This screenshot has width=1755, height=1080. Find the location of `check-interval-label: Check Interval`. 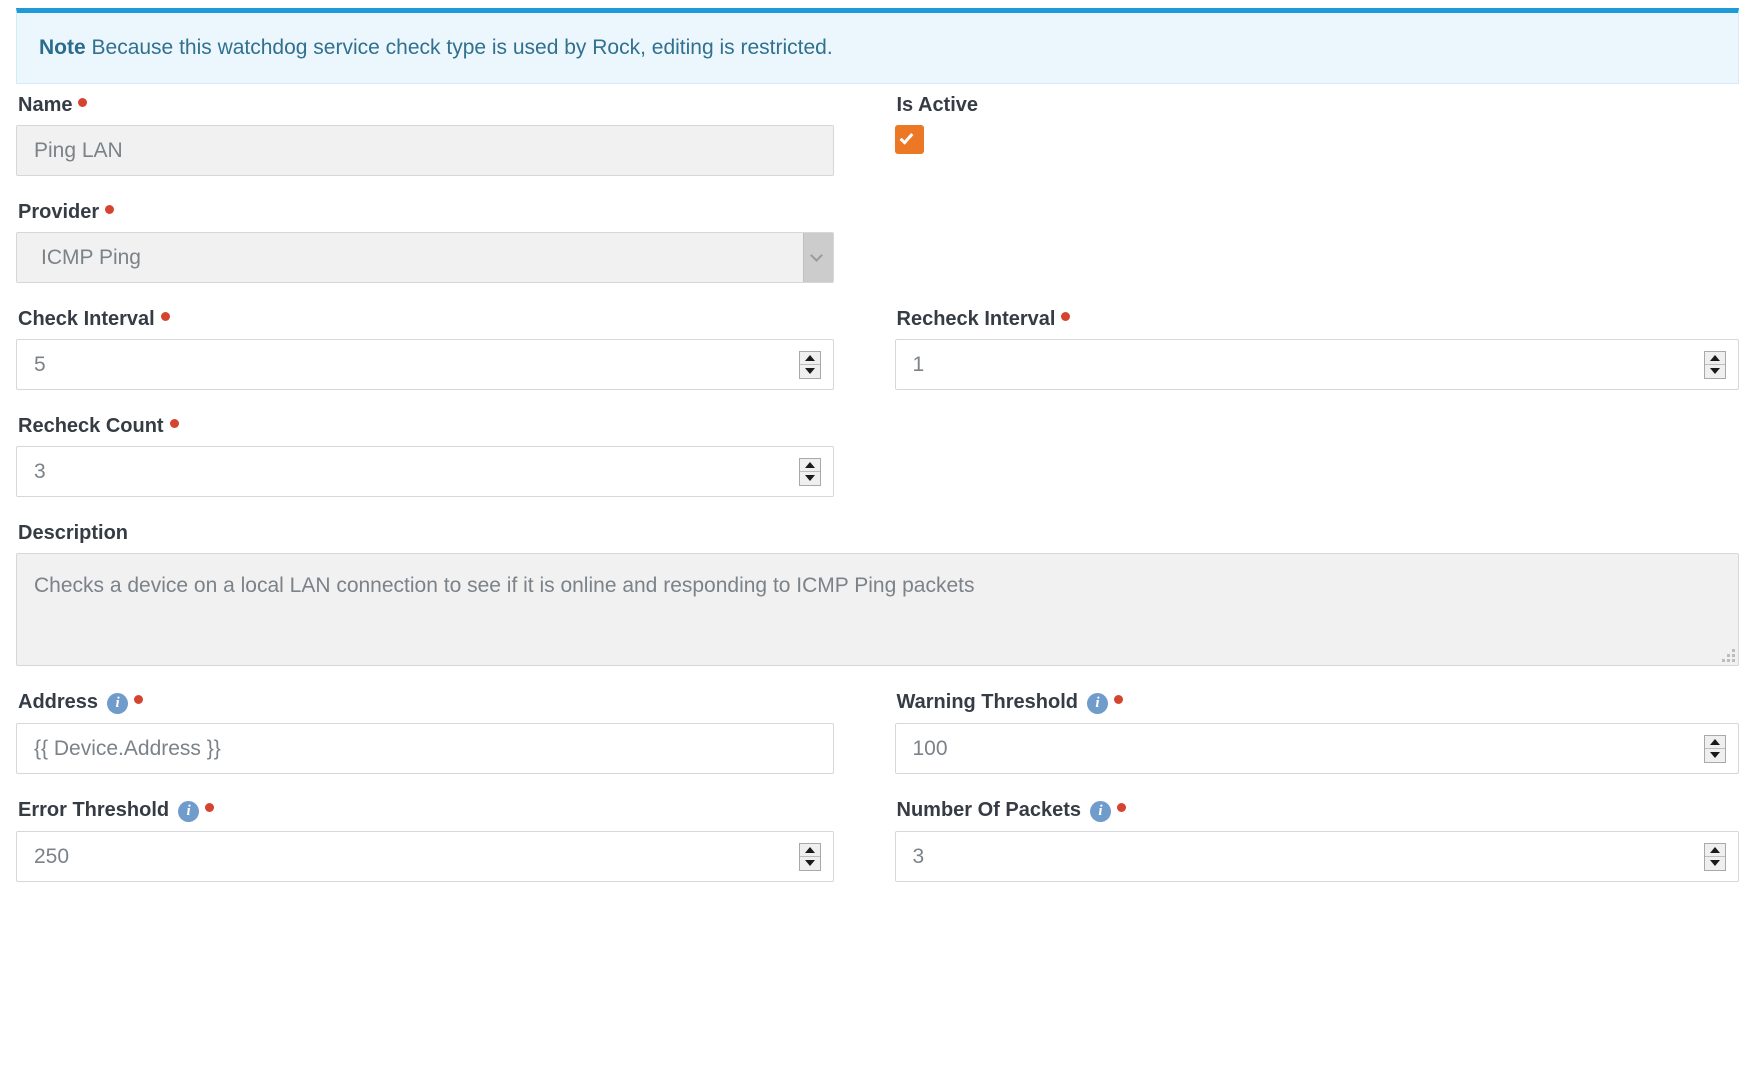

check-interval-label: Check Interval is located at coordinates (426, 319).